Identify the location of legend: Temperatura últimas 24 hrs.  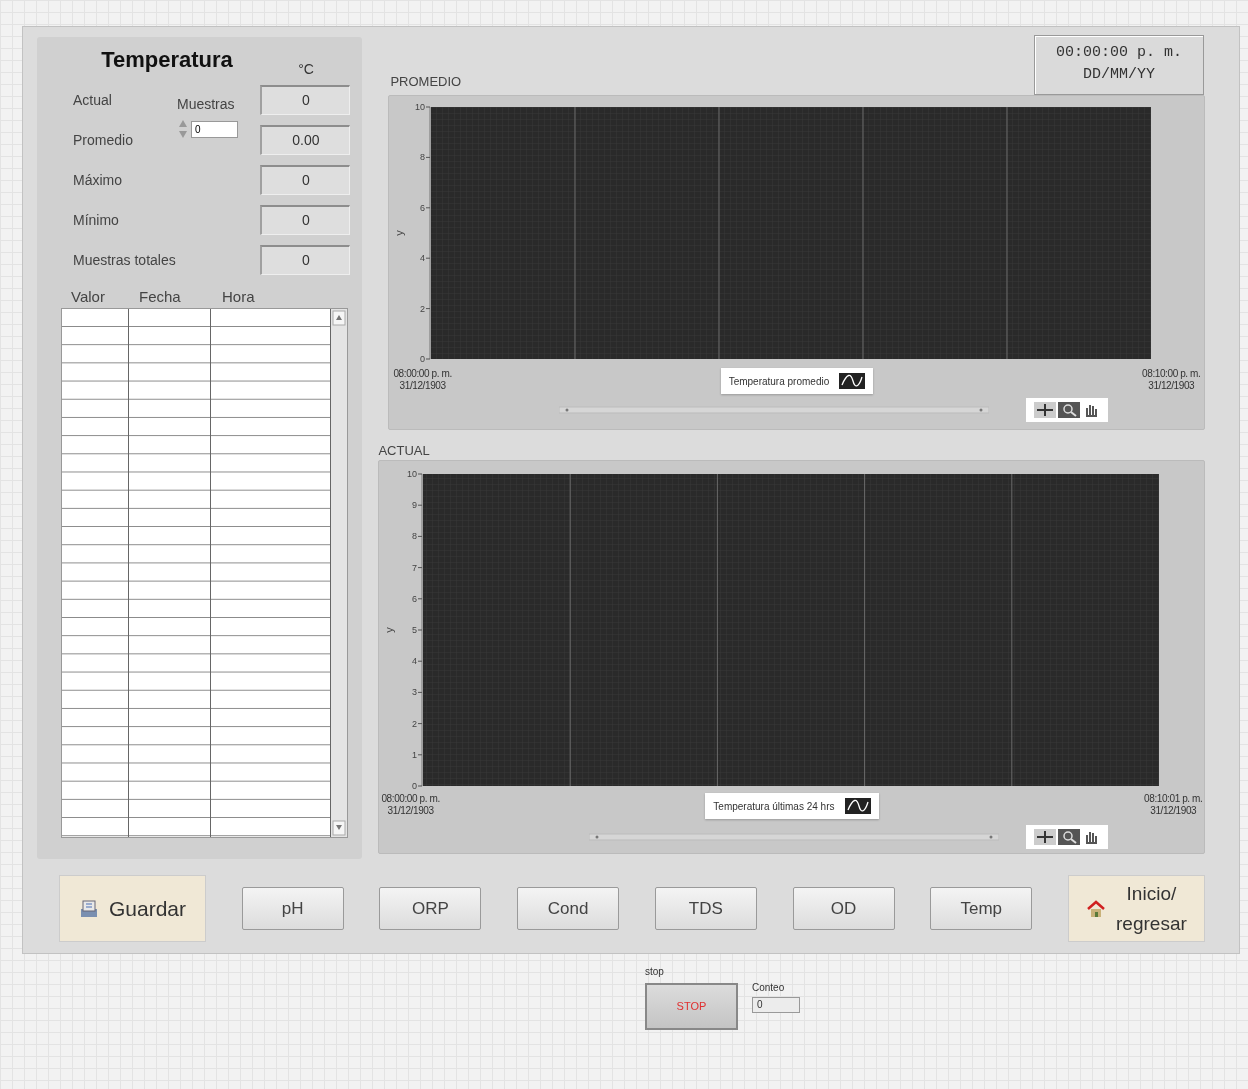
(792, 806).